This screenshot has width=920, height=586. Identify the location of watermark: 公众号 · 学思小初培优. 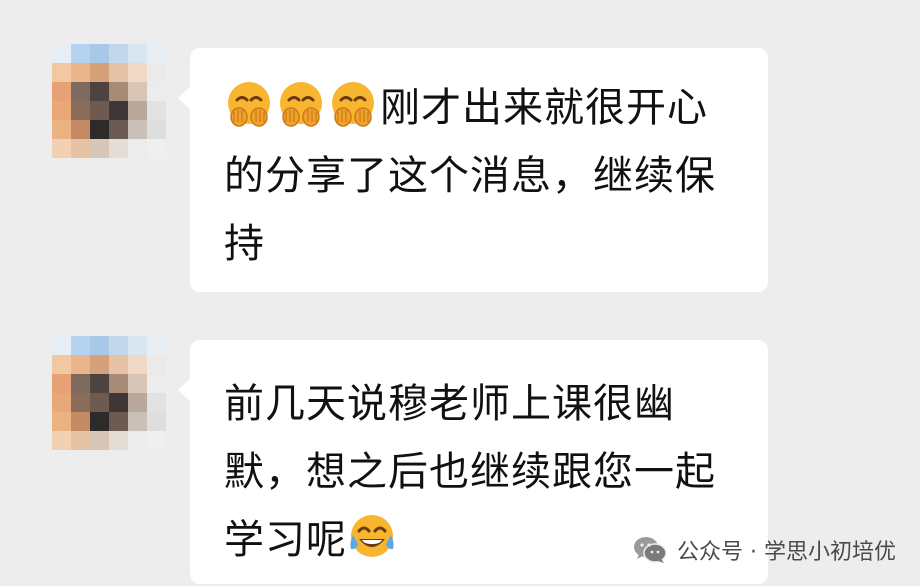
(764, 550).